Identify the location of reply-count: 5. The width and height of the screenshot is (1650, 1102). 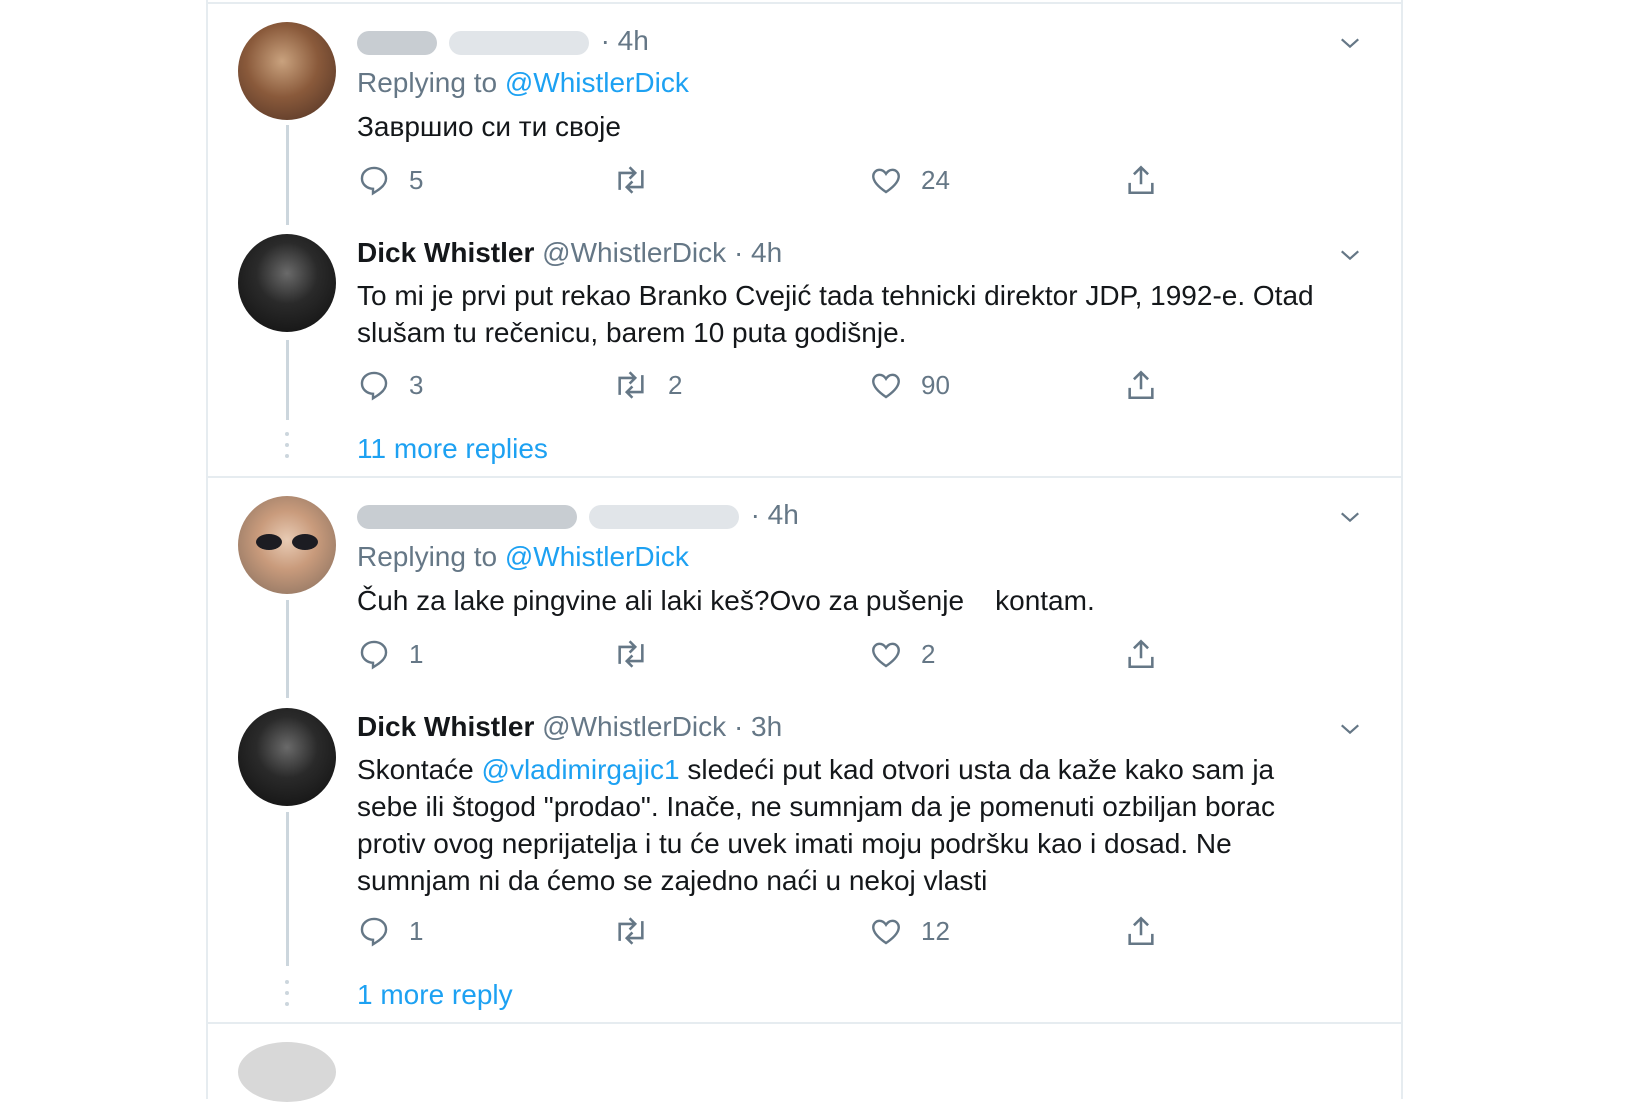
(416, 179).